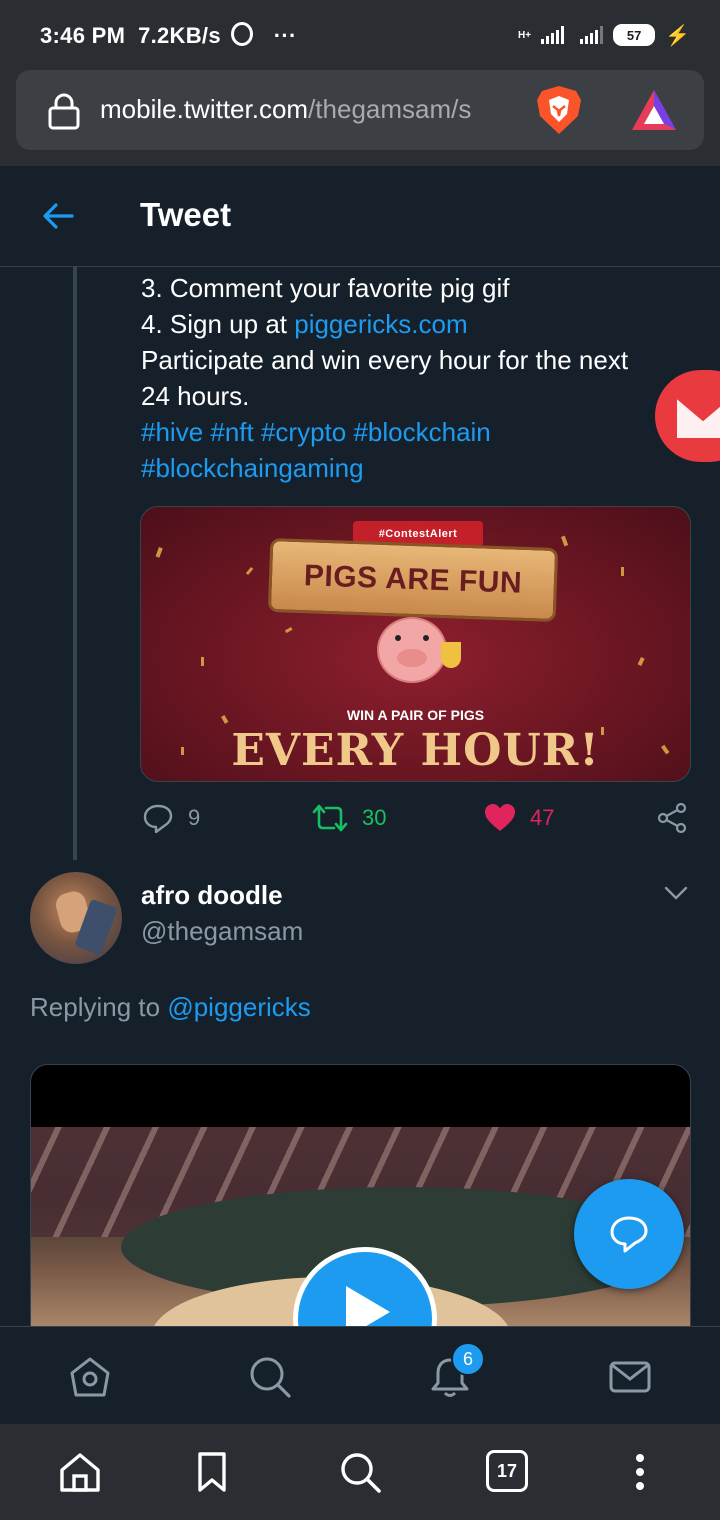 The height and width of the screenshot is (1520, 720). Describe the element at coordinates (222, 931) in the screenshot. I see `author-handle: @thegamsam` at that location.